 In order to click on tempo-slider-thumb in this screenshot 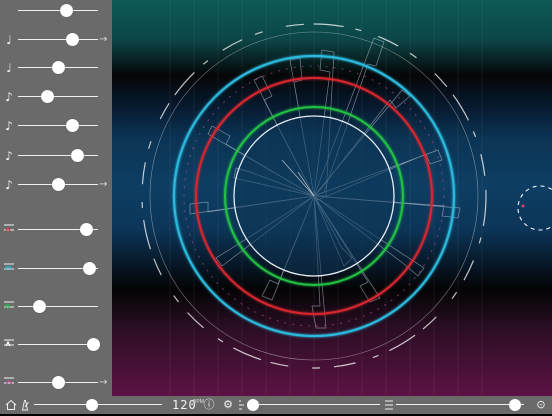, I will do `click(91, 405)`.